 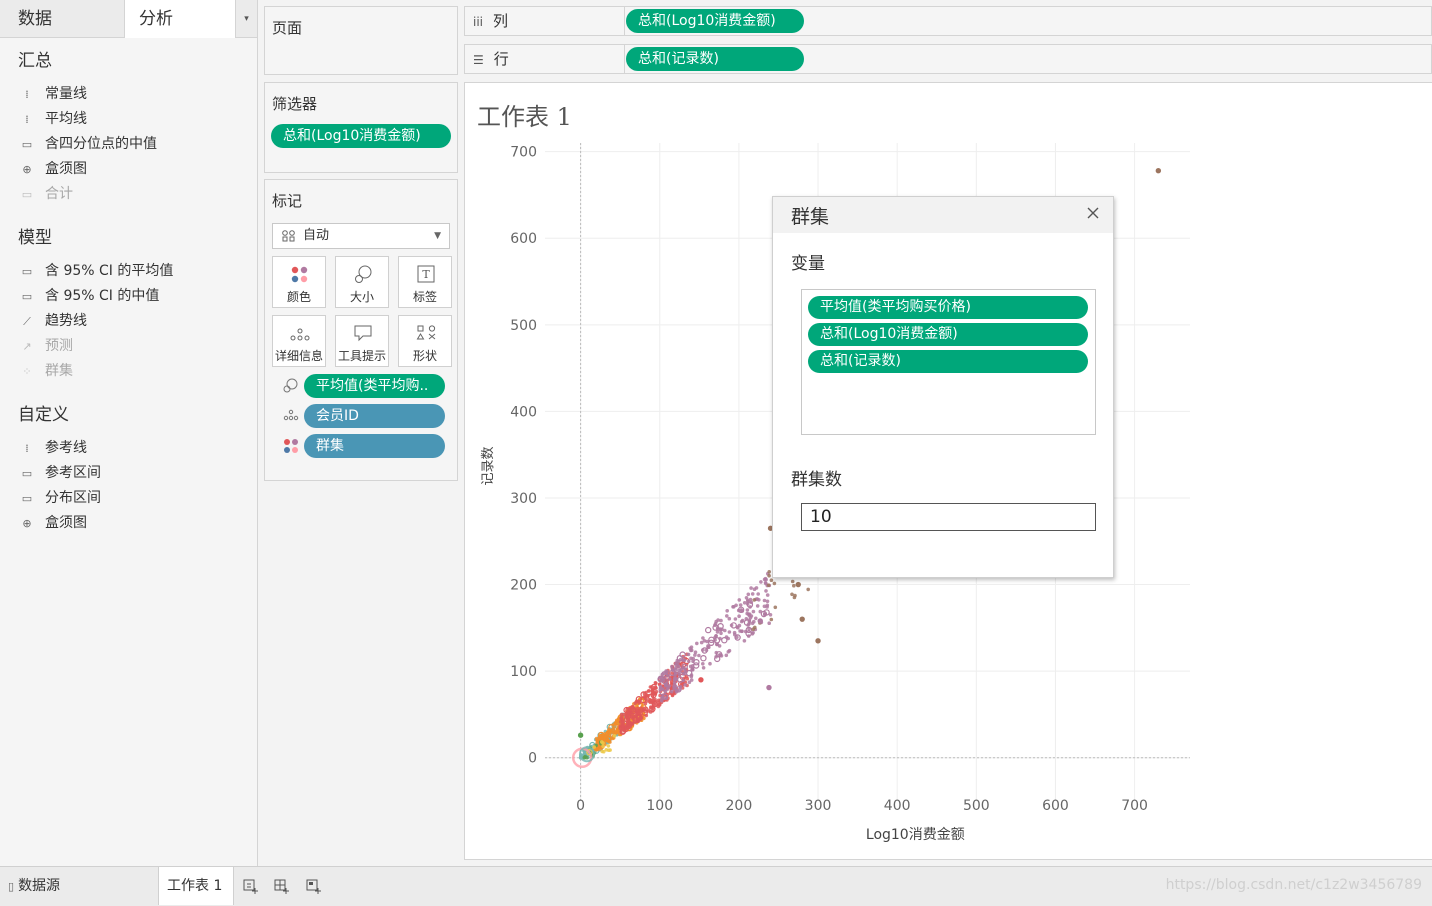 What do you see at coordinates (1093, 213) in the screenshot?
I see `close-icon` at bounding box center [1093, 213].